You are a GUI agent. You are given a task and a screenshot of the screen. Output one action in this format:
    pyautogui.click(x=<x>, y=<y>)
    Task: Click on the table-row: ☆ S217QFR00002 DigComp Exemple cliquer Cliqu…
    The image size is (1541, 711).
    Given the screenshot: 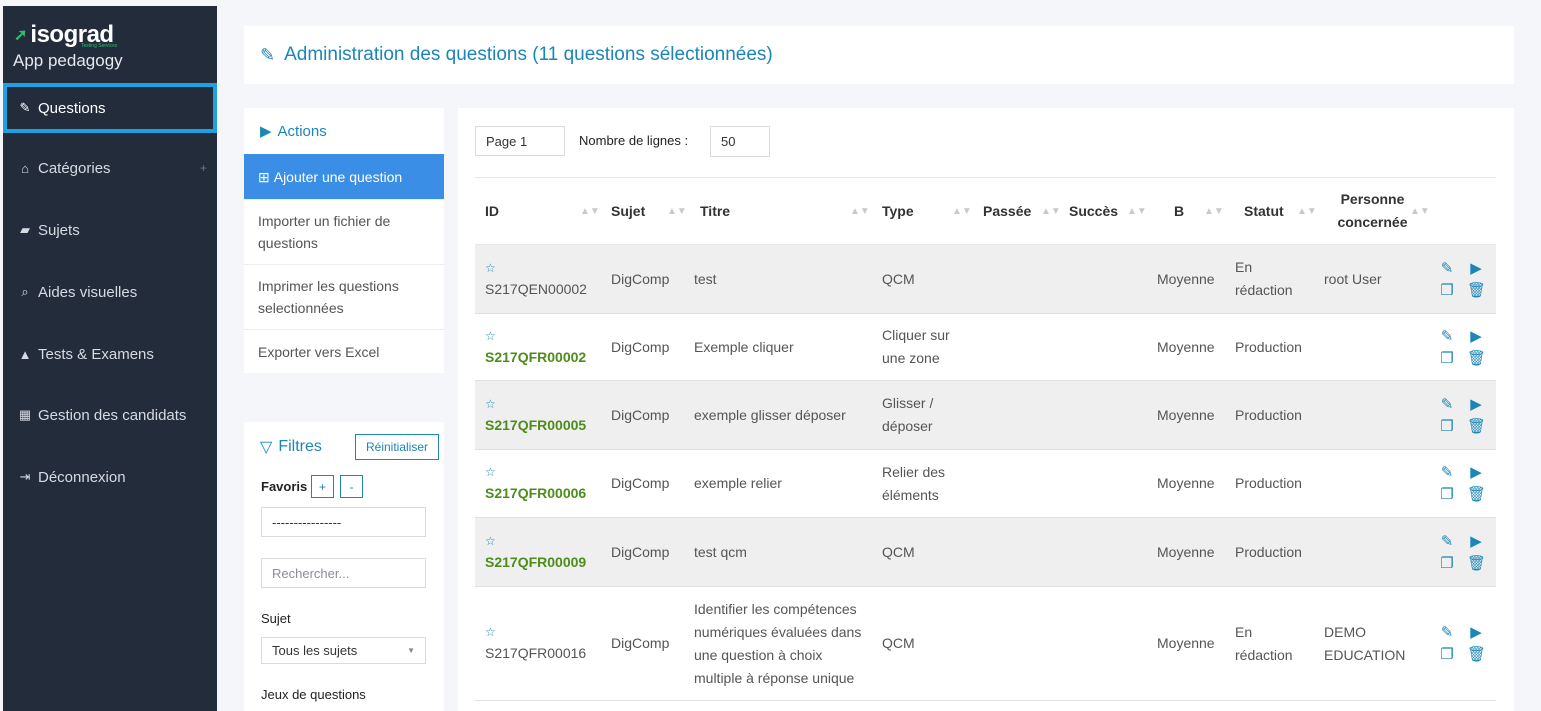 What is the action you would take?
    pyautogui.click(x=985, y=347)
    